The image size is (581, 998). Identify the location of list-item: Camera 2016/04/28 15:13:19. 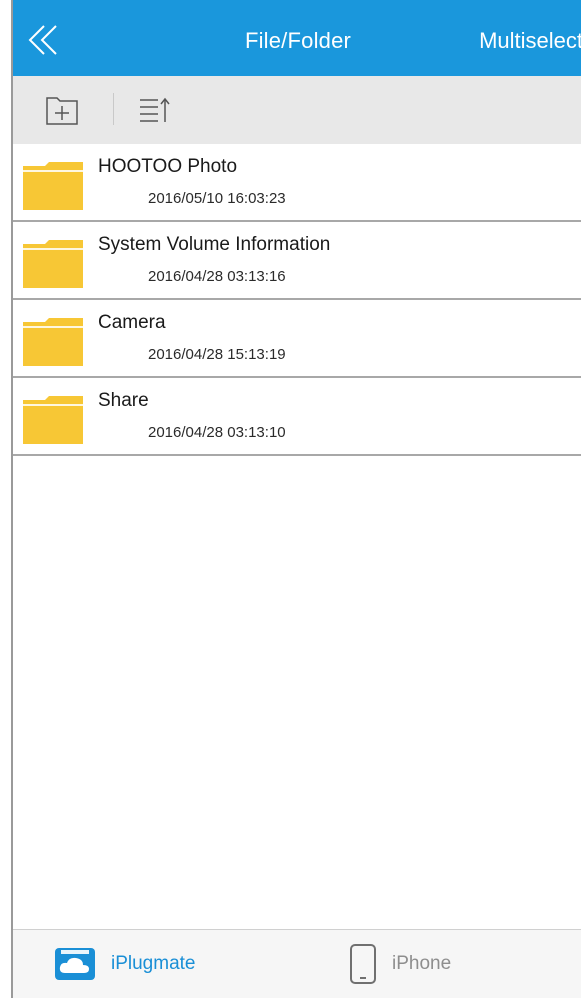
(297, 339).